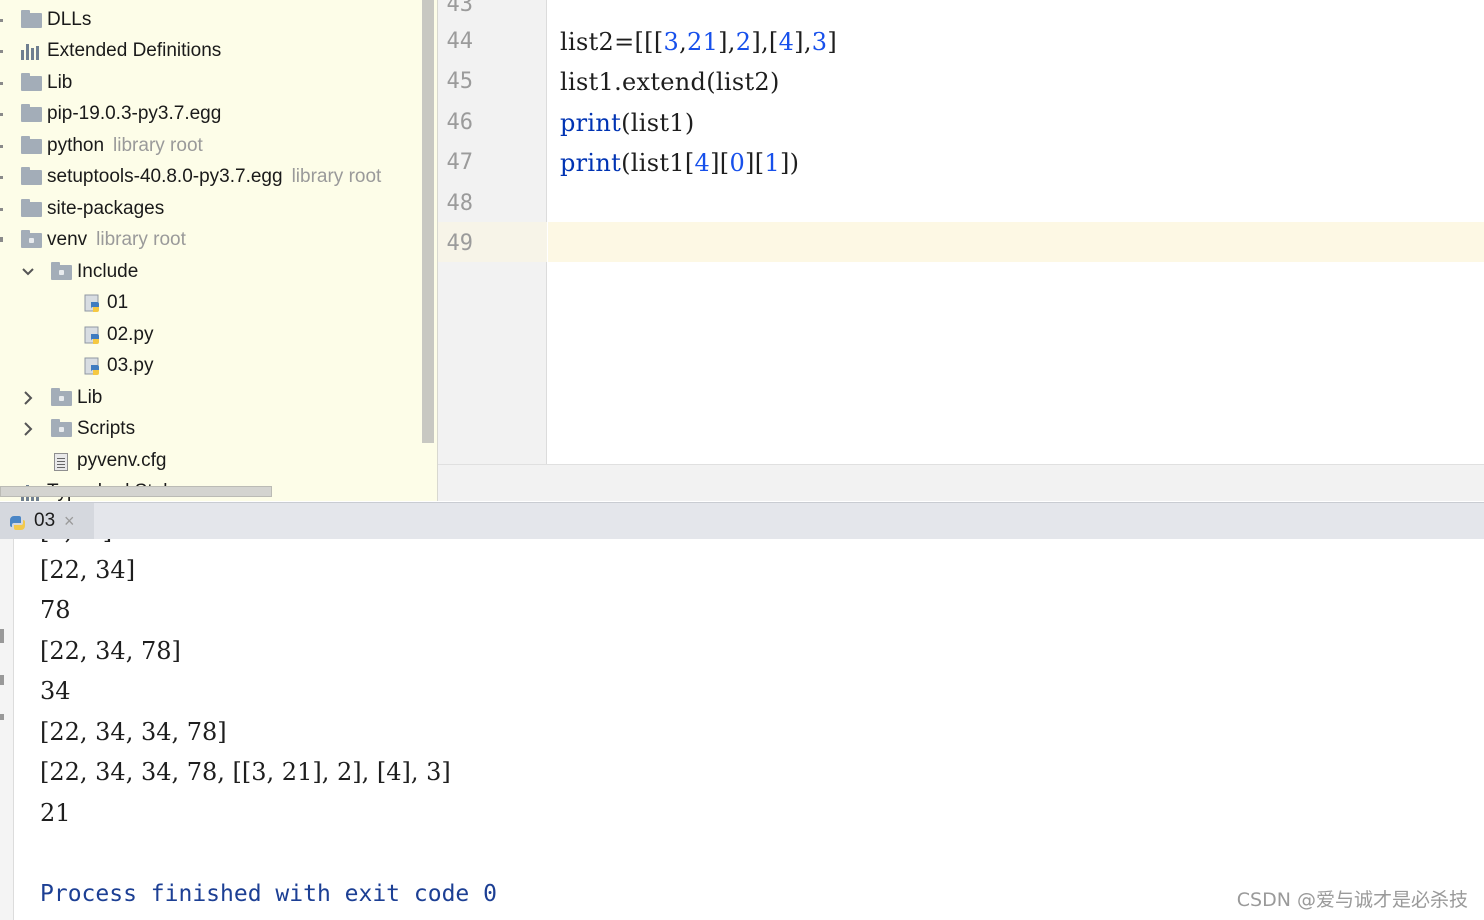 The width and height of the screenshot is (1484, 920). Describe the element at coordinates (67, 239) in the screenshot. I see `tree-item-label: venv` at that location.